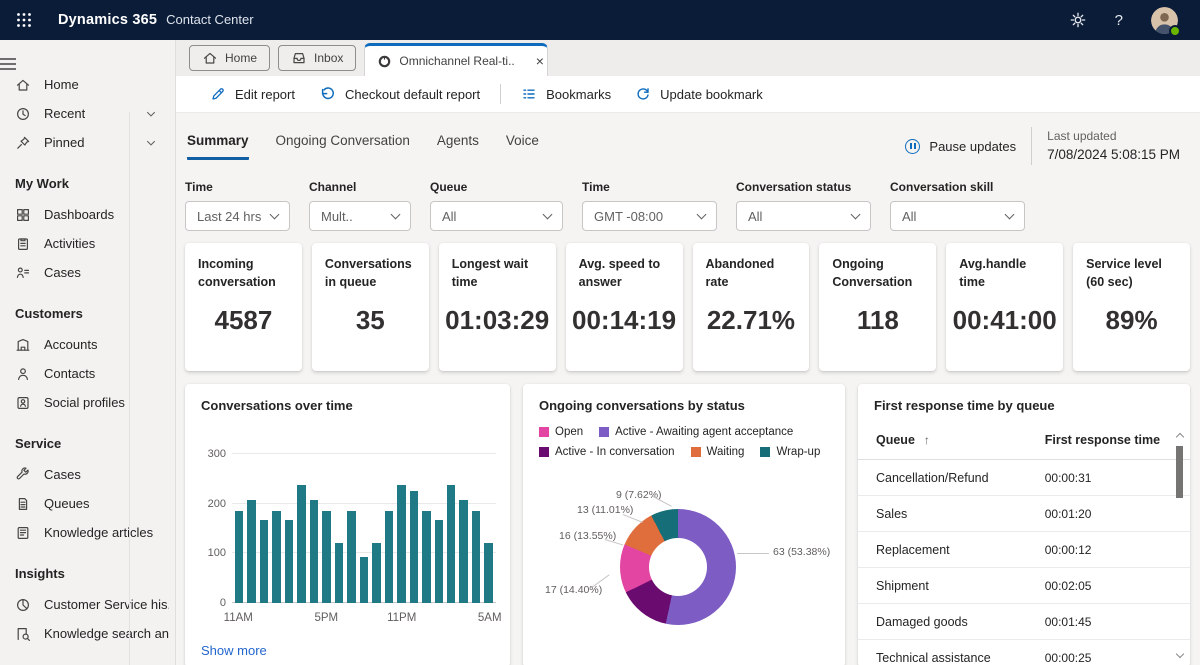 The width and height of the screenshot is (1200, 665). Describe the element at coordinates (1119, 20) in the screenshot. I see `help-icon: ?` at that location.